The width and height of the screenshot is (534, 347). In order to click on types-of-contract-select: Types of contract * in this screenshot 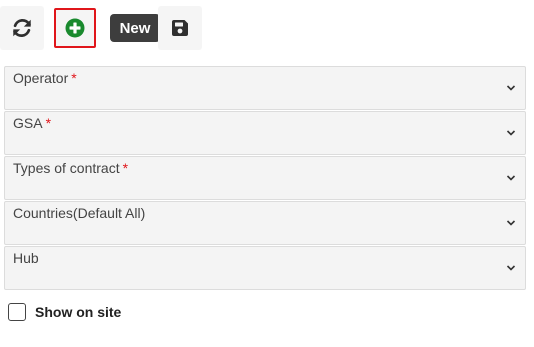, I will do `click(265, 178)`.